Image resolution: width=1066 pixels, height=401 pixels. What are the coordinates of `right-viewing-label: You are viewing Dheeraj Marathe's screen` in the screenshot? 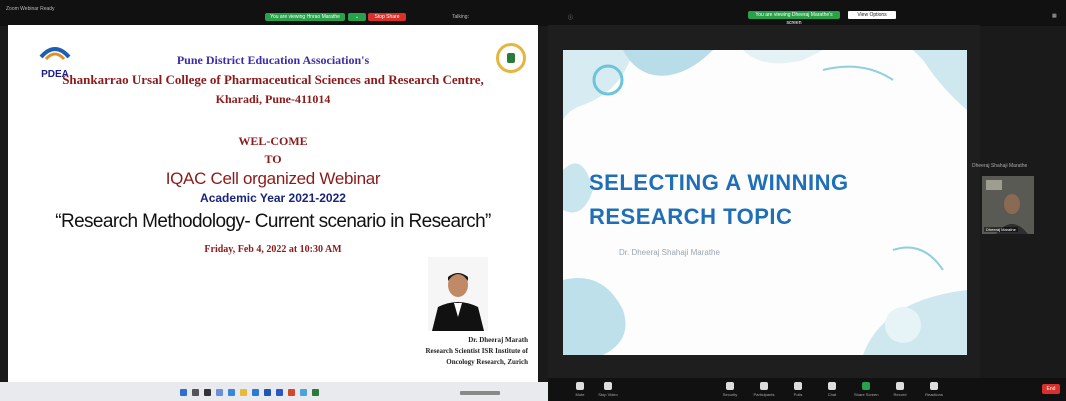 It's located at (794, 18).